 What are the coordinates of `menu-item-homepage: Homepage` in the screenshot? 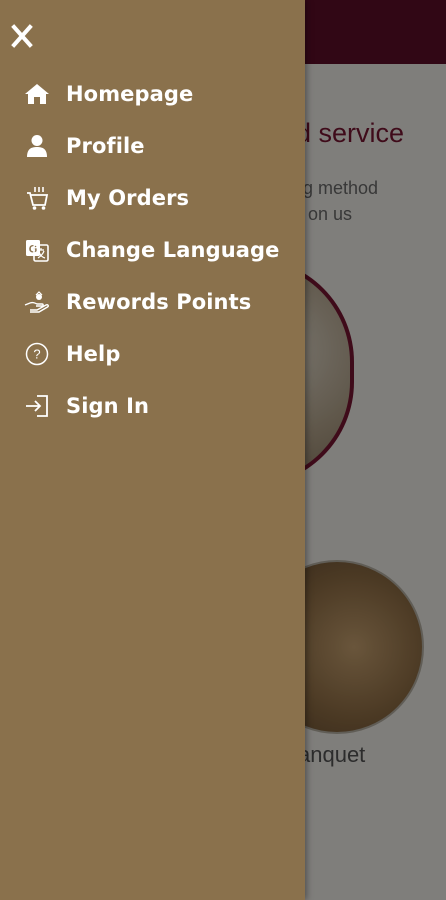 It's located at (152, 94).